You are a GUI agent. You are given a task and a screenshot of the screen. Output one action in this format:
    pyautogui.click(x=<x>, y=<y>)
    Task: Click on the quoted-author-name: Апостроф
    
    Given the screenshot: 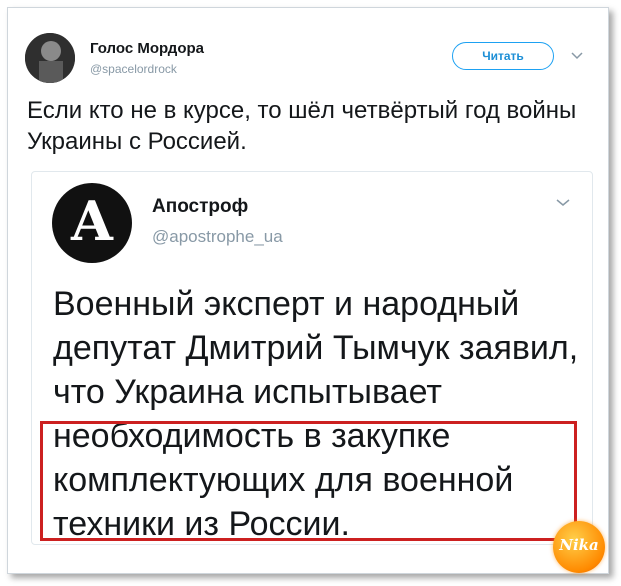 What is the action you would take?
    pyautogui.click(x=200, y=207)
    